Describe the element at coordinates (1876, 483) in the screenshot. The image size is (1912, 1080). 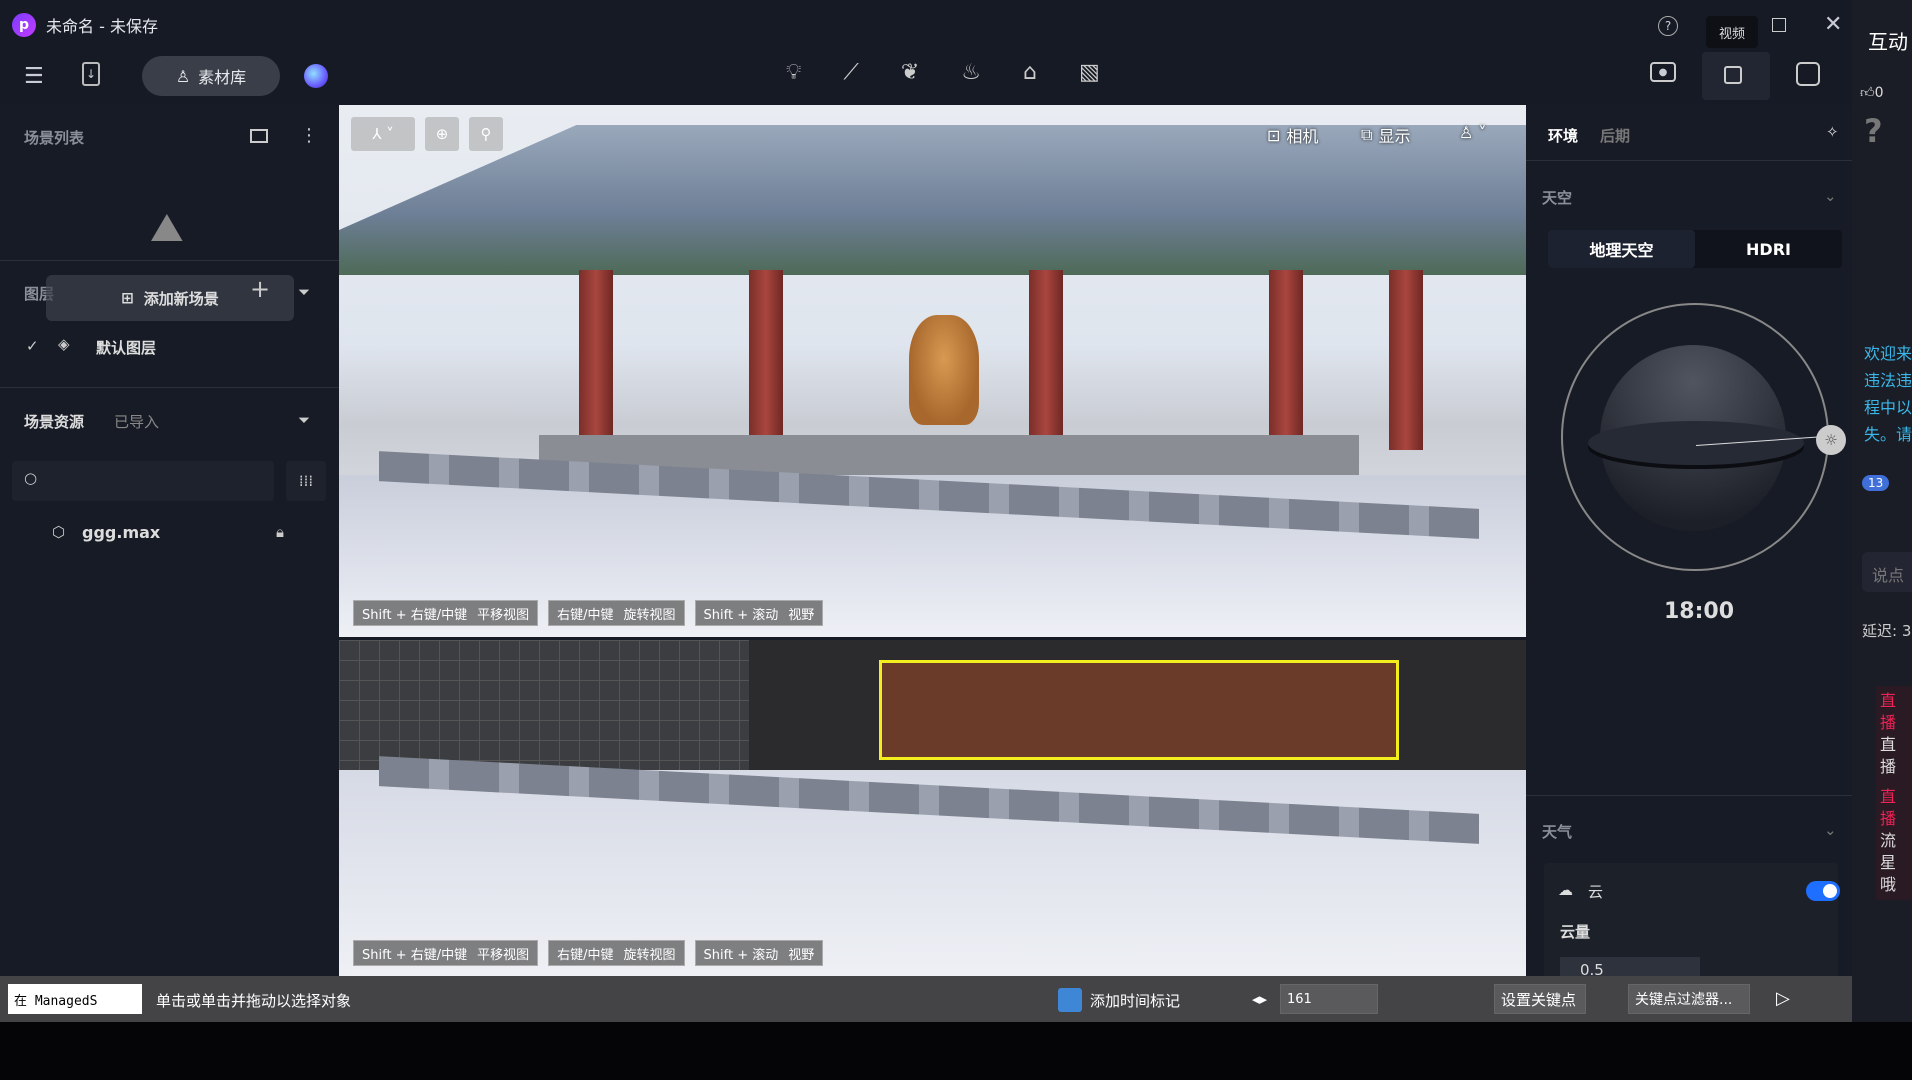
I see `fan-badge: 13` at that location.